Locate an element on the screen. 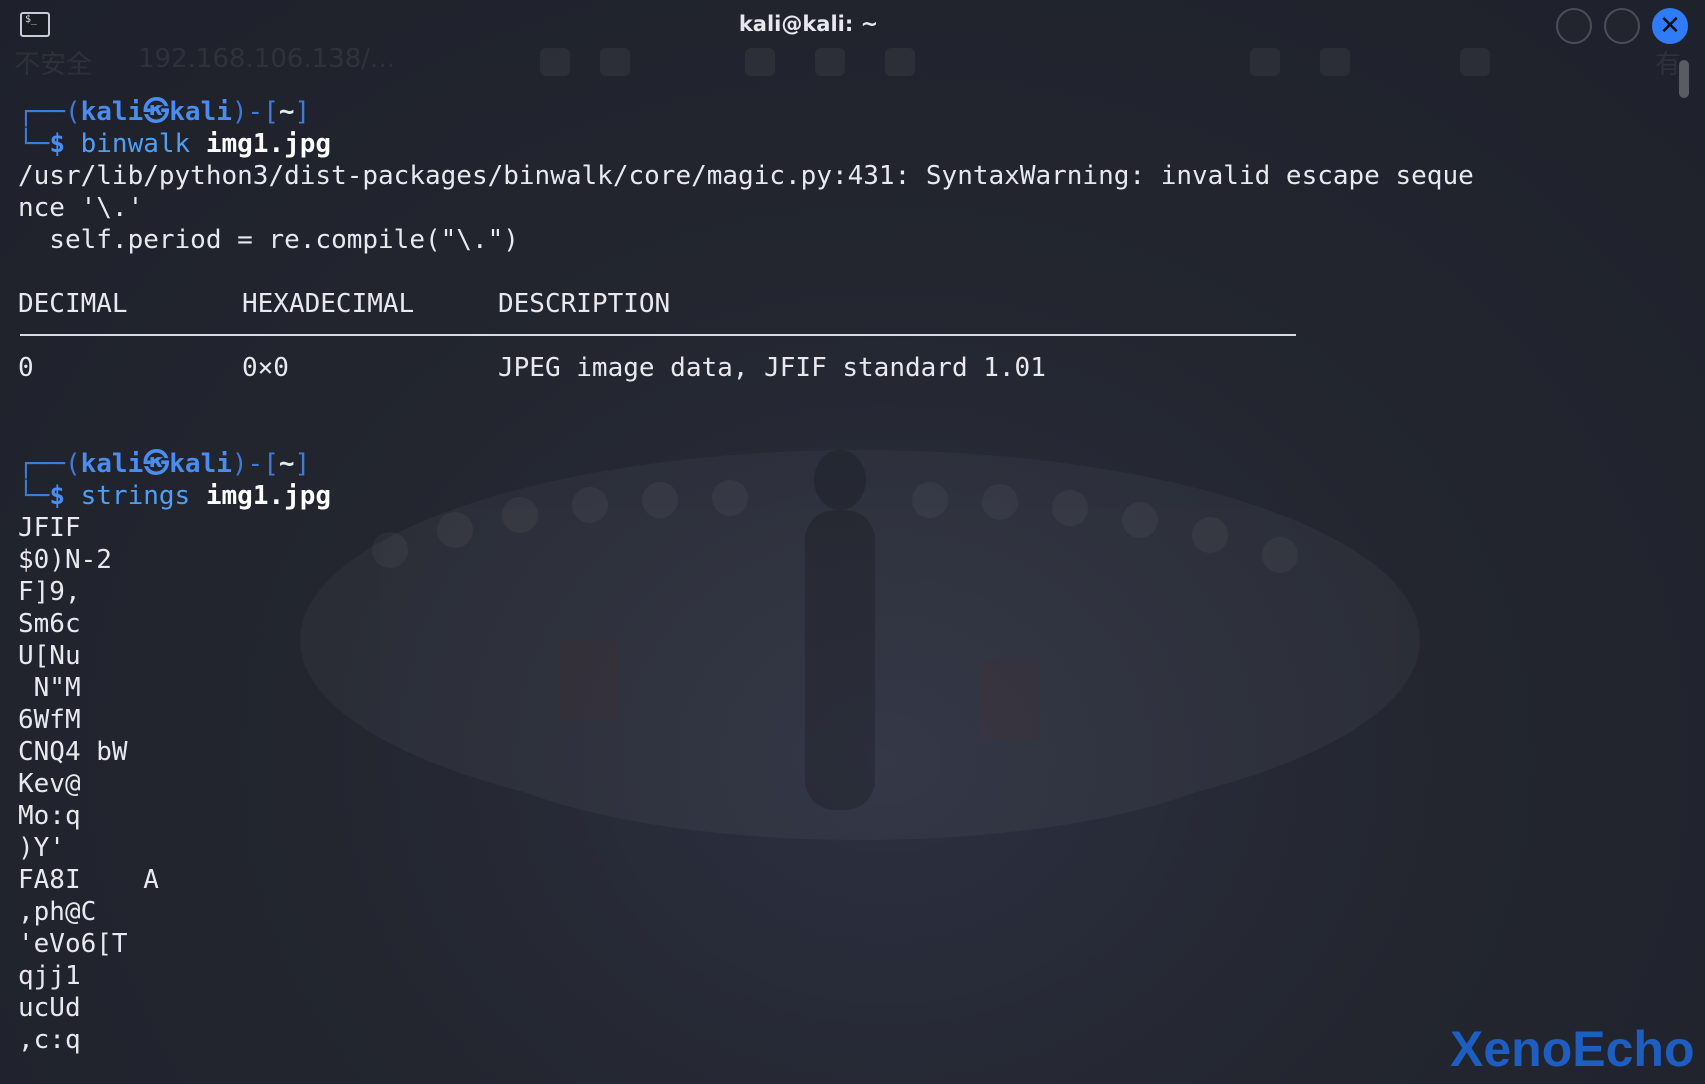 Image resolution: width=1705 pixels, height=1084 pixels. close-icon: ✕ is located at coordinates (1670, 26).